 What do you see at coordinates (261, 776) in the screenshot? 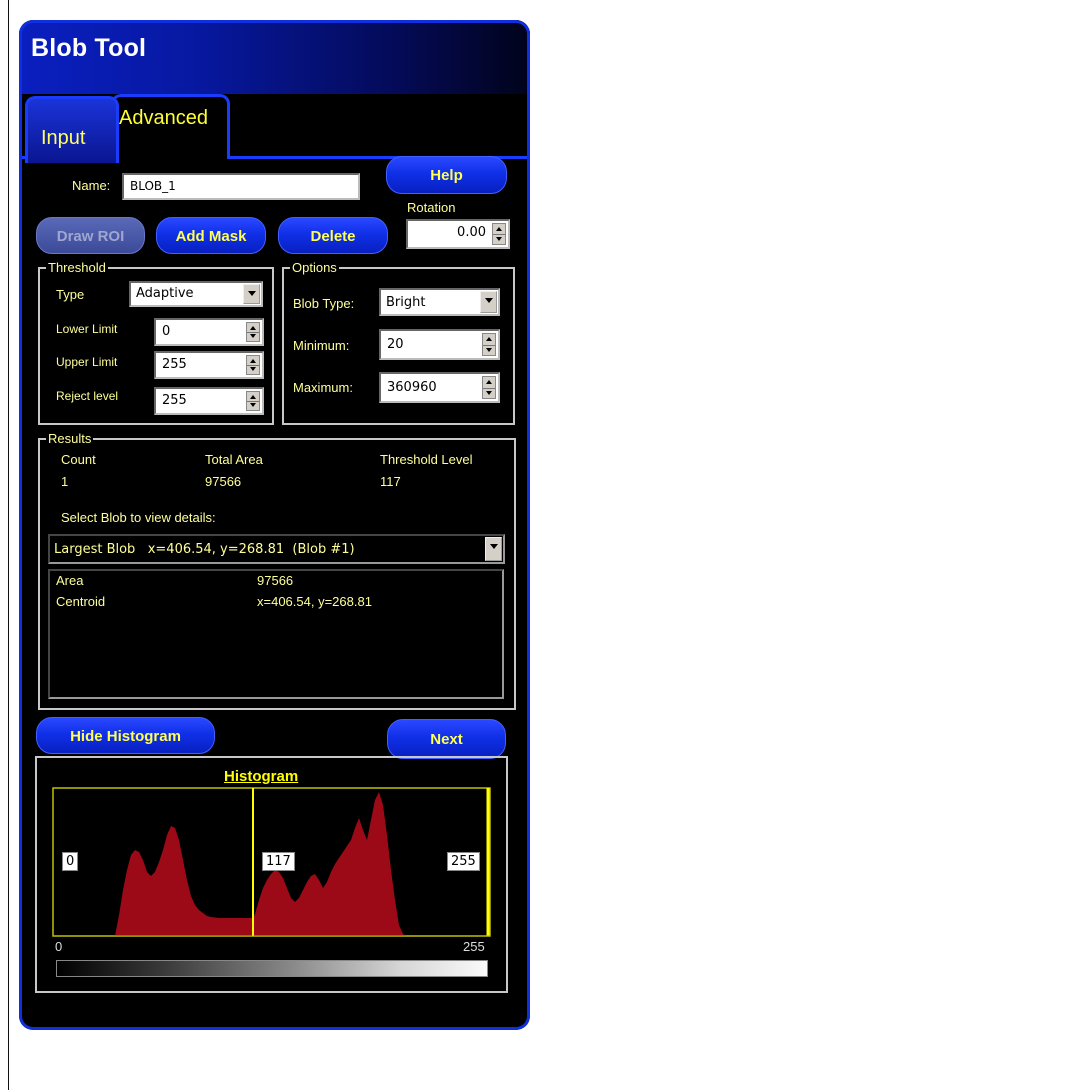
I see `histogram-title: Histogram` at bounding box center [261, 776].